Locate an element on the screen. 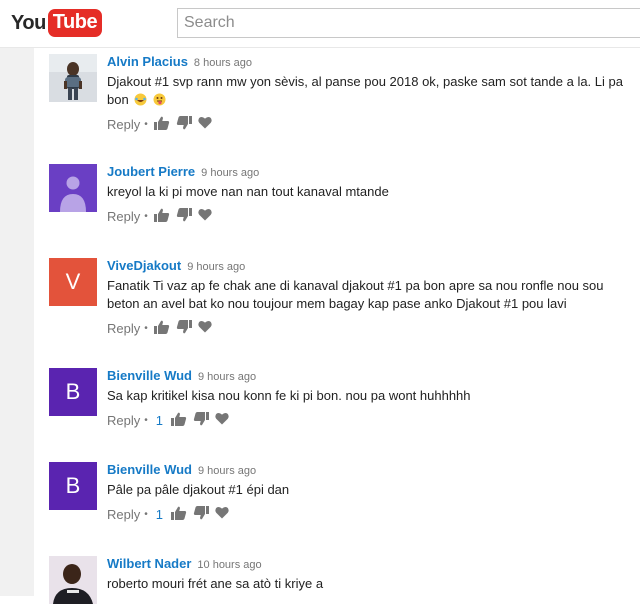 The image size is (640, 604). masthead: You Tube is located at coordinates (320, 24).